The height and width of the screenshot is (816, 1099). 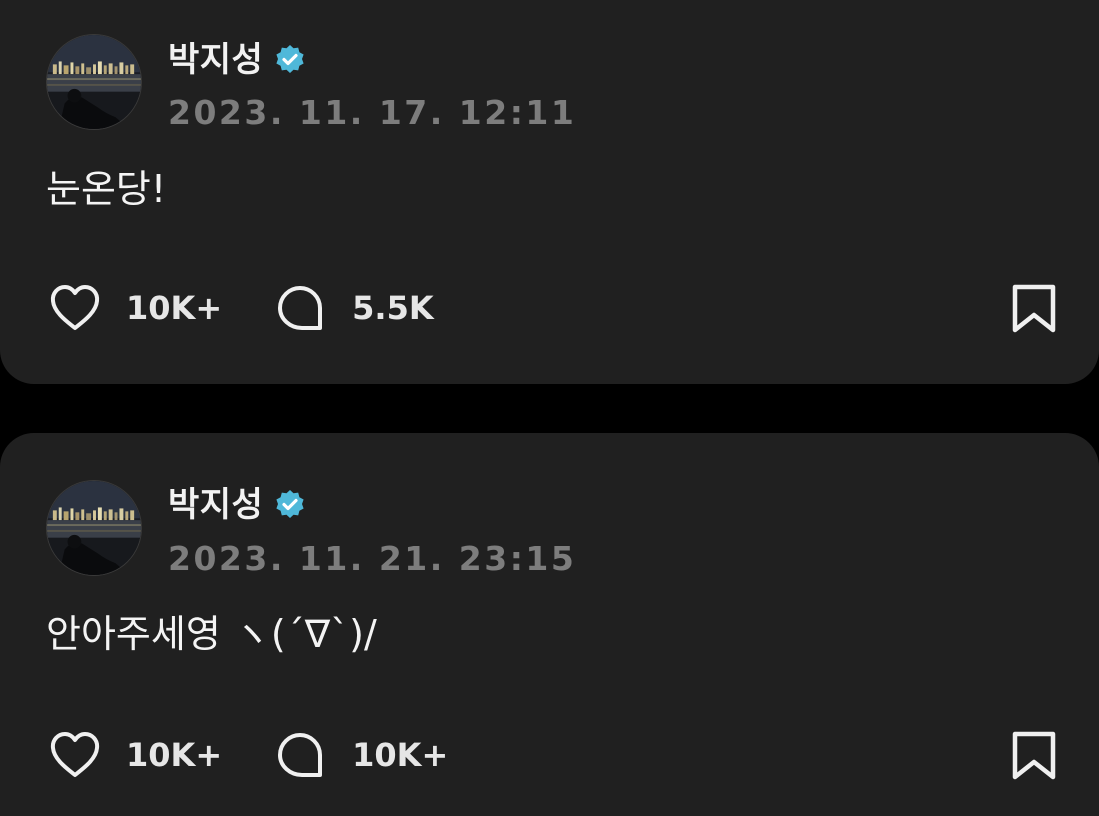 What do you see at coordinates (372, 558) in the screenshot?
I see `post-timestamp: 2023. 11. 21. 23:15` at bounding box center [372, 558].